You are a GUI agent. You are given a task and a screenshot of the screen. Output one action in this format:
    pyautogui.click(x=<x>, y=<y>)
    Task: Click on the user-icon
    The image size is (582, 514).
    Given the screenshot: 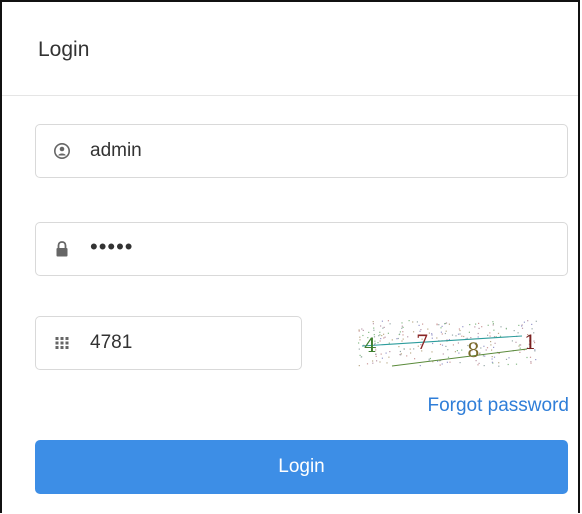 What is the action you would take?
    pyautogui.click(x=62, y=151)
    